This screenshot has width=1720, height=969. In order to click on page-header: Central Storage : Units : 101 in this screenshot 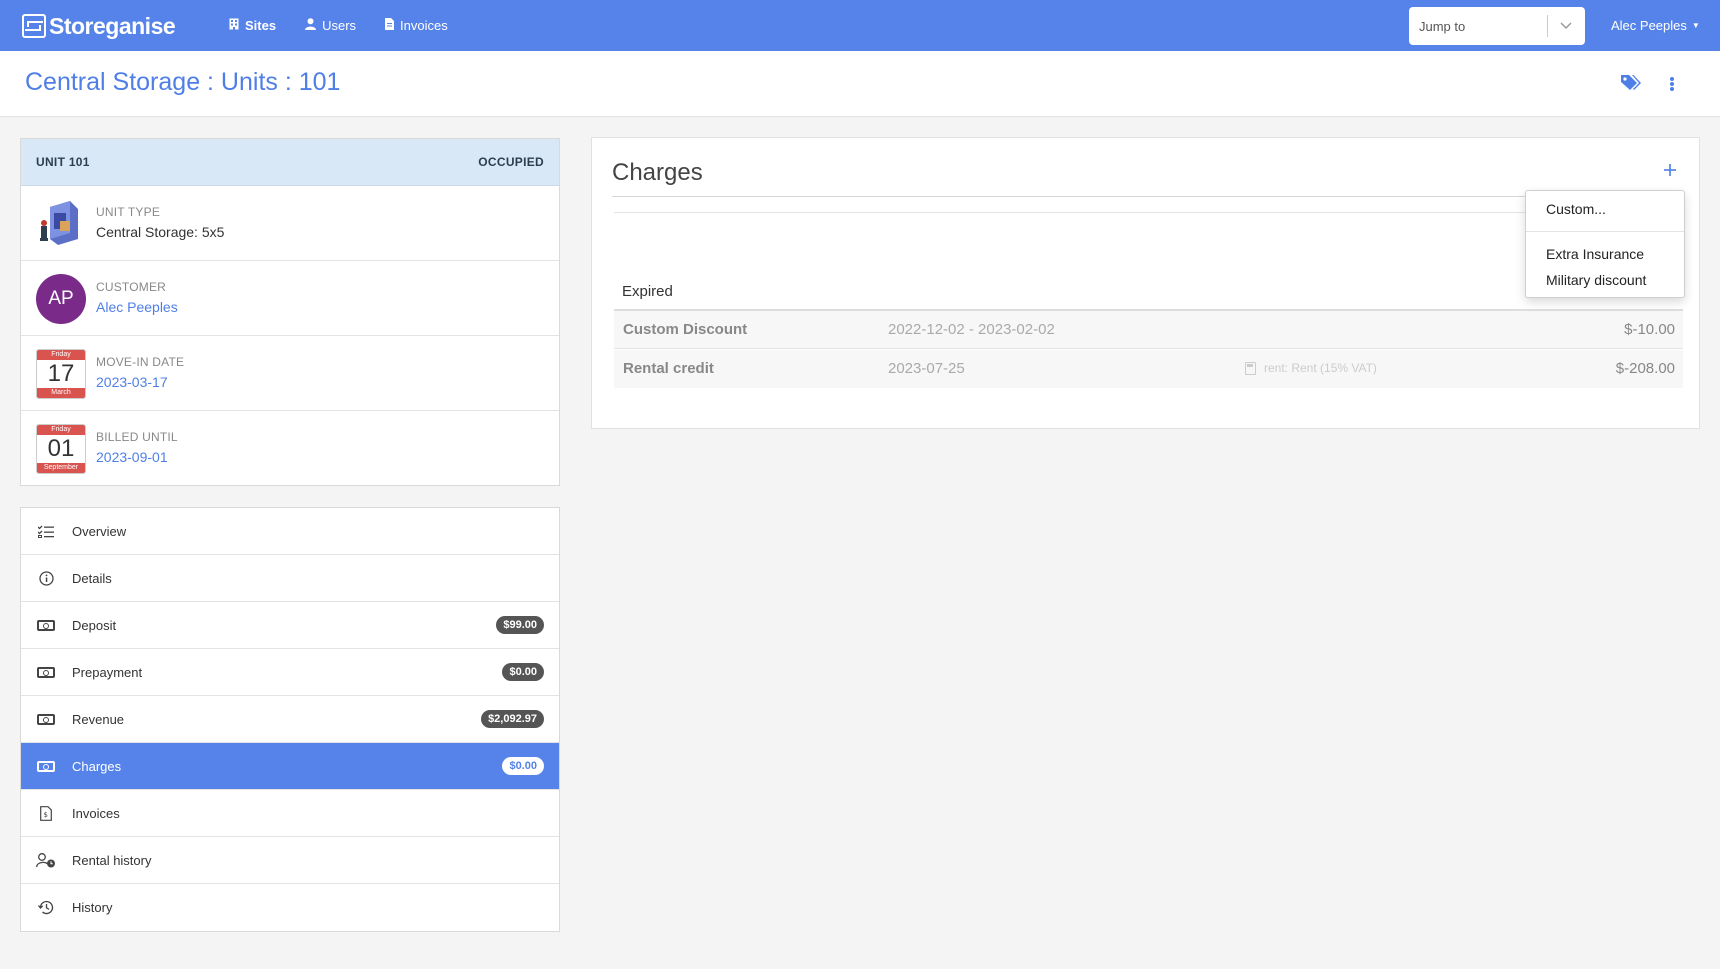, I will do `click(860, 84)`.